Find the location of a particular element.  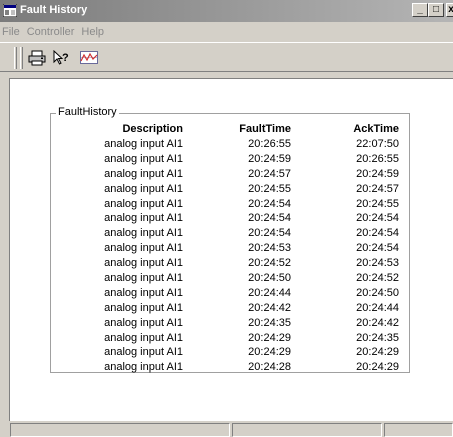

cell-ack-time: 20:24:44 is located at coordinates (377, 307).